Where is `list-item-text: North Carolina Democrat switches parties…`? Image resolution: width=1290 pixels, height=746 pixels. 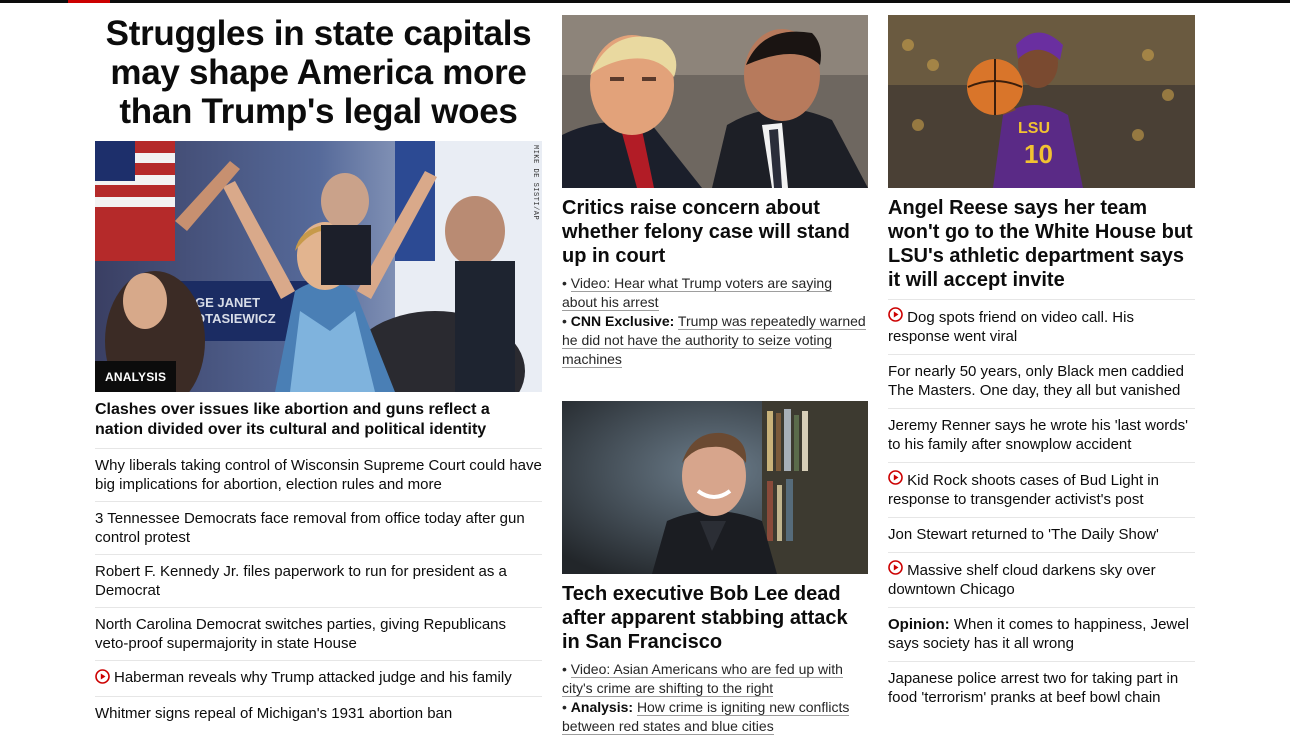
list-item-text: North Carolina Democrat switches parties… is located at coordinates (300, 634).